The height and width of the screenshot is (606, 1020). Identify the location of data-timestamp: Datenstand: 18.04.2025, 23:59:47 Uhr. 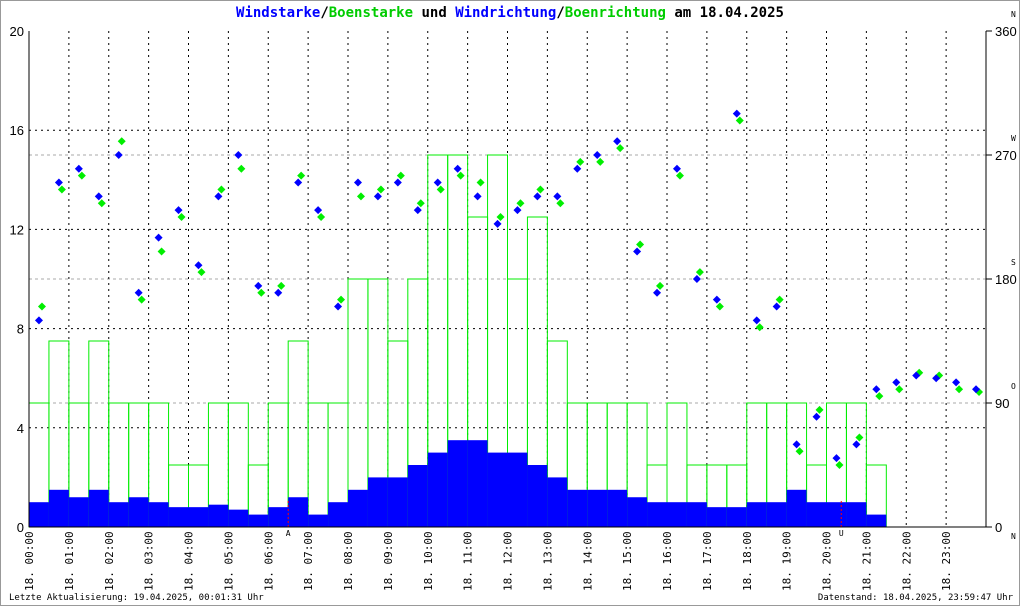
(915, 598).